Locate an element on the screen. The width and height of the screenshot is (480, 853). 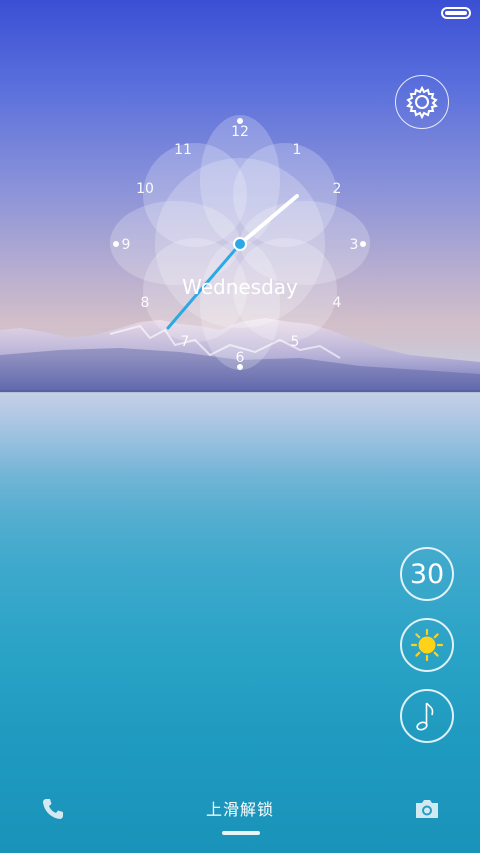
water-reflection is located at coordinates (240, 452).